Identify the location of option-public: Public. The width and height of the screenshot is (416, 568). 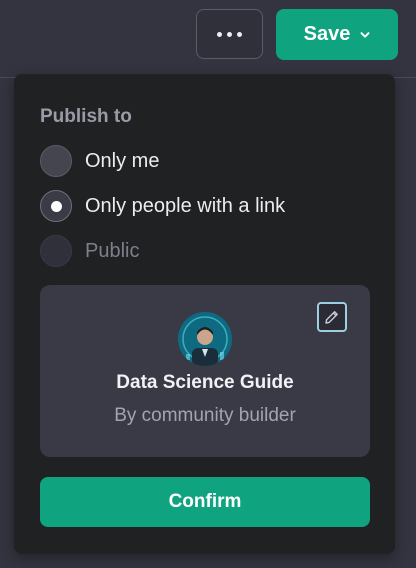
(89, 251).